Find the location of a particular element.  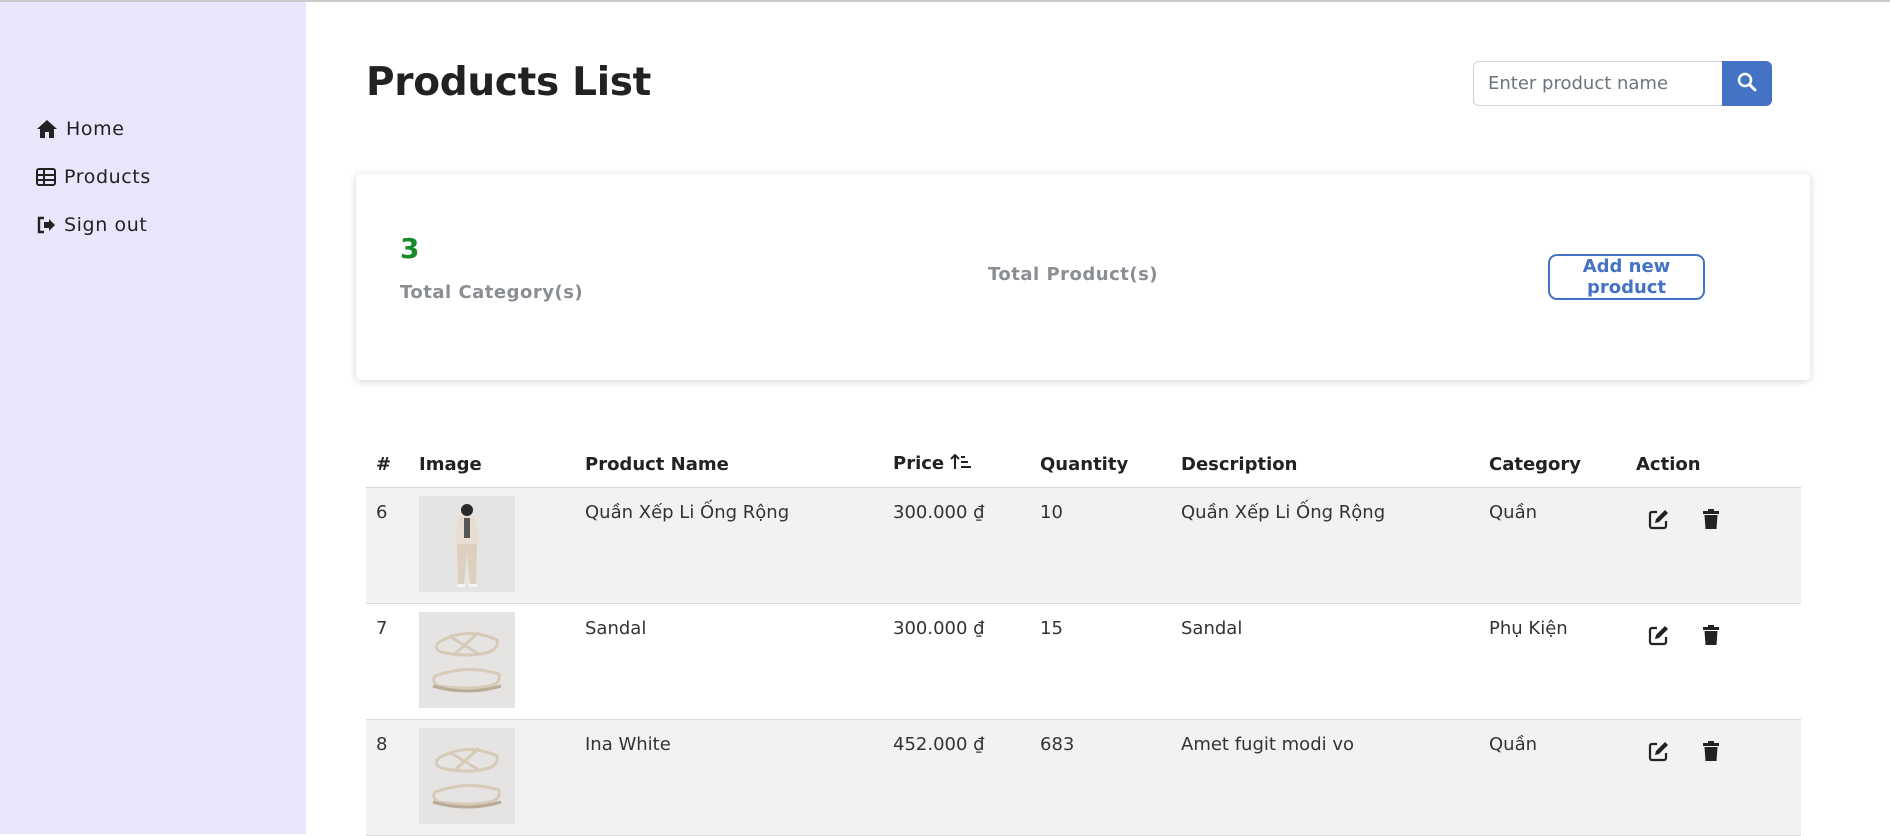

sidebar-item-label: Sign out is located at coordinates (106, 225).